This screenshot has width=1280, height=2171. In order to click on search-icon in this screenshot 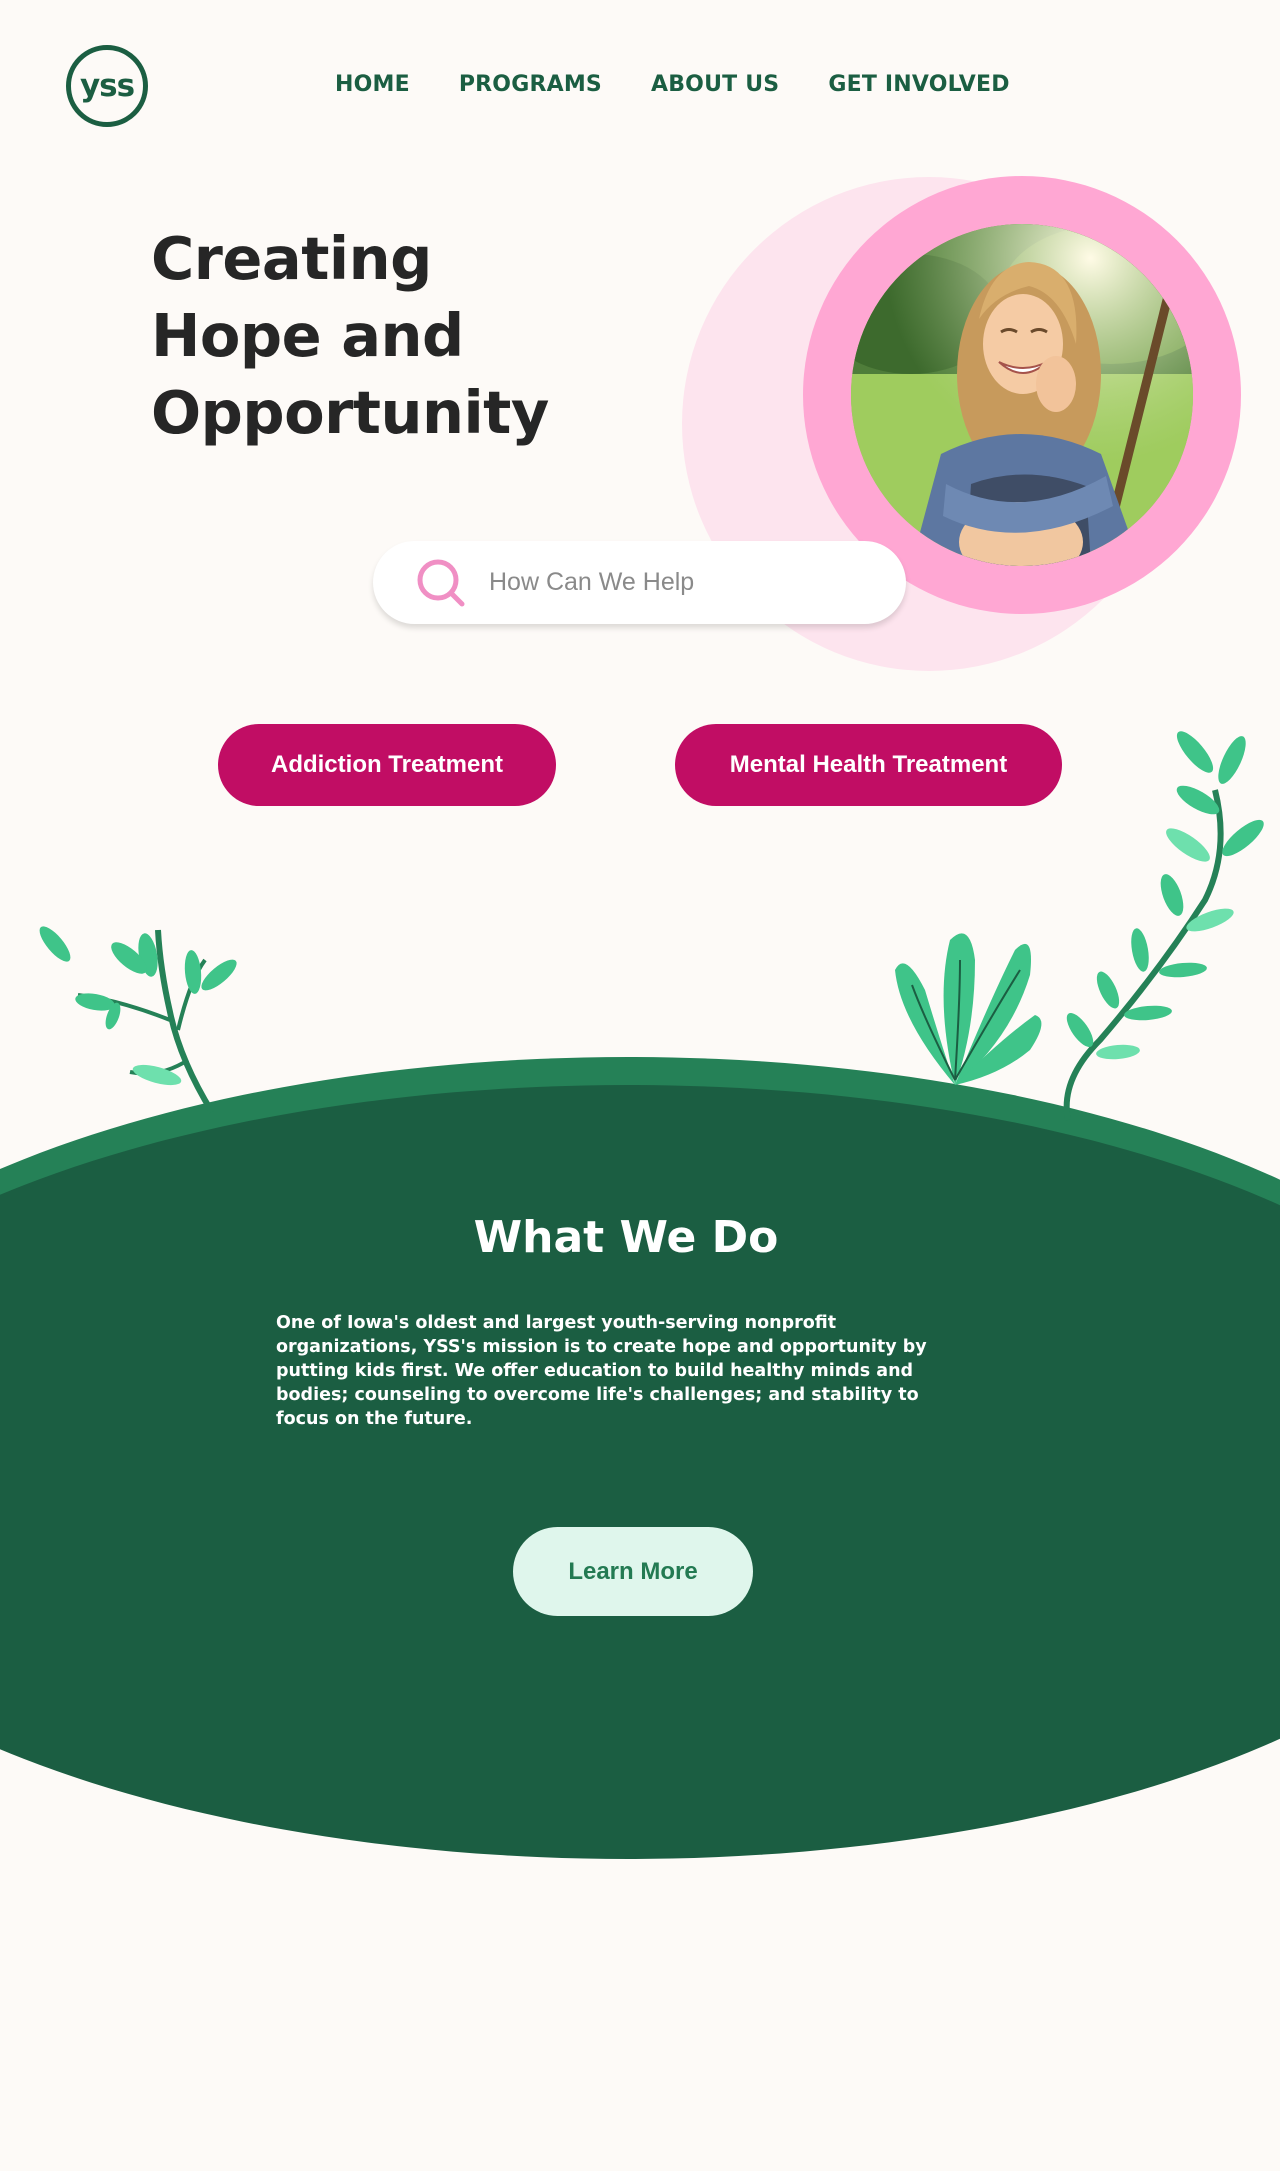, I will do `click(441, 583)`.